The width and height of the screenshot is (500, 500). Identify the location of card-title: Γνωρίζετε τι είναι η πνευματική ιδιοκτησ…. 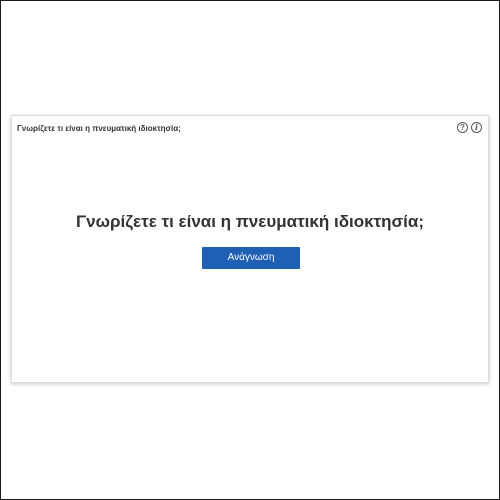
(99, 128).